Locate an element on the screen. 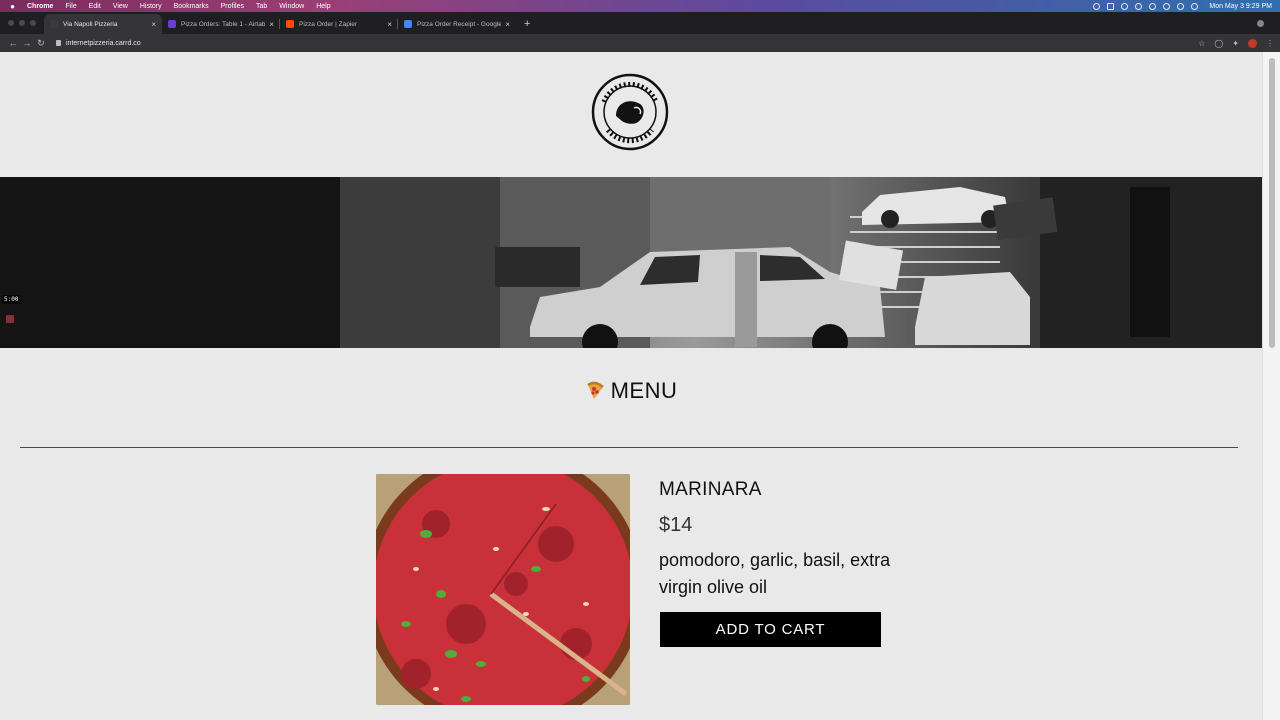  bookmark-star-icon: ☆ is located at coordinates (1201, 43).